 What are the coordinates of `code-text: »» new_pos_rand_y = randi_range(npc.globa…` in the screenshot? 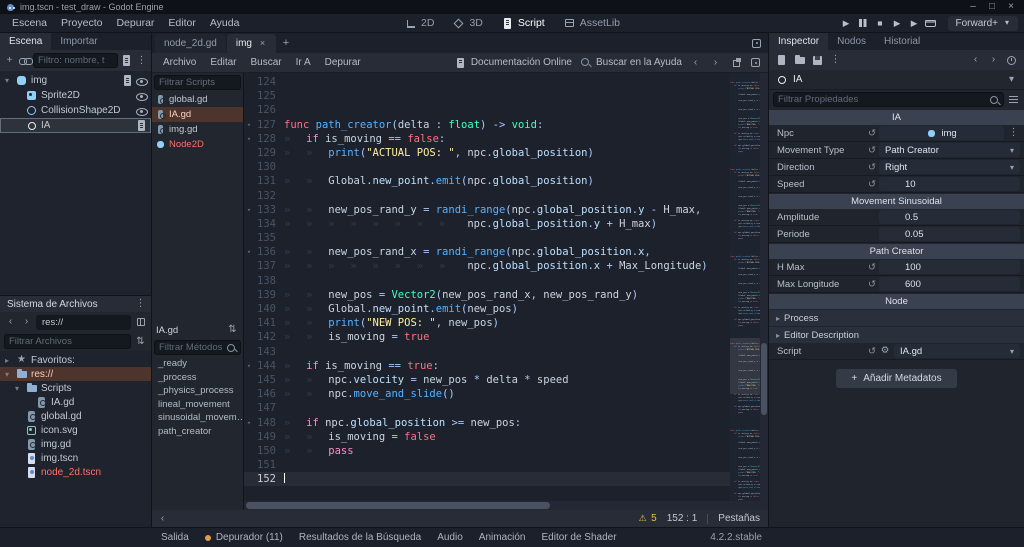 It's located at (507, 210).